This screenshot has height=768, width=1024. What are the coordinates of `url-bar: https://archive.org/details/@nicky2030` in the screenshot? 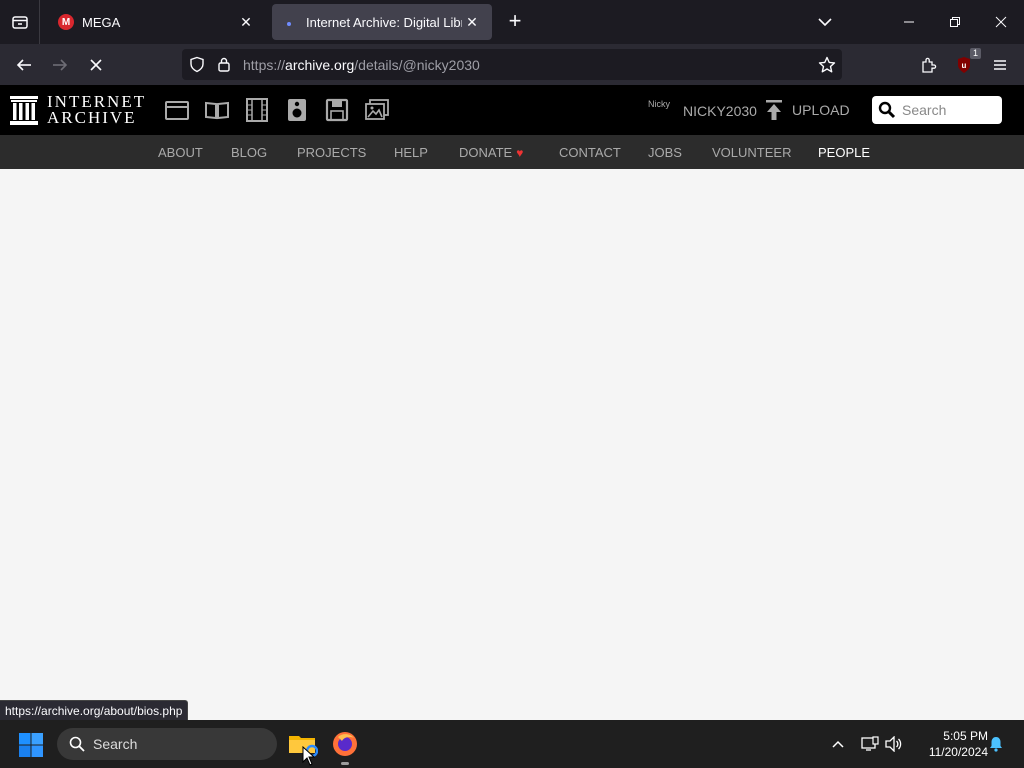 It's located at (512, 64).